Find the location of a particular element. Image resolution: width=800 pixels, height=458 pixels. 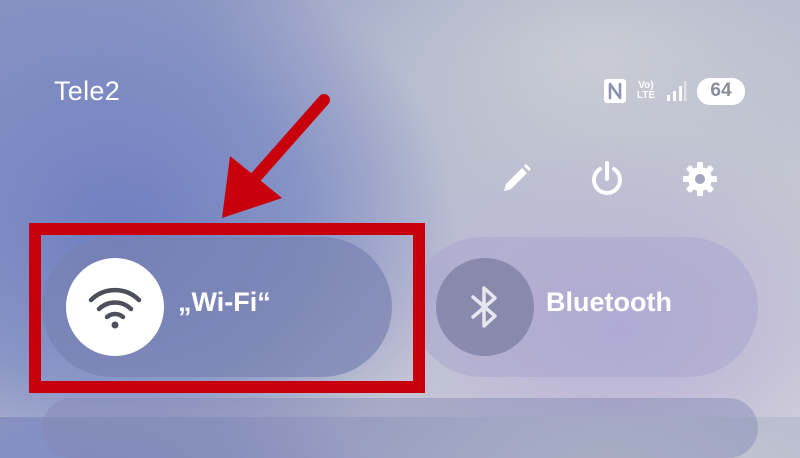

bluetooth-tile: Bluetooth is located at coordinates (585, 307).